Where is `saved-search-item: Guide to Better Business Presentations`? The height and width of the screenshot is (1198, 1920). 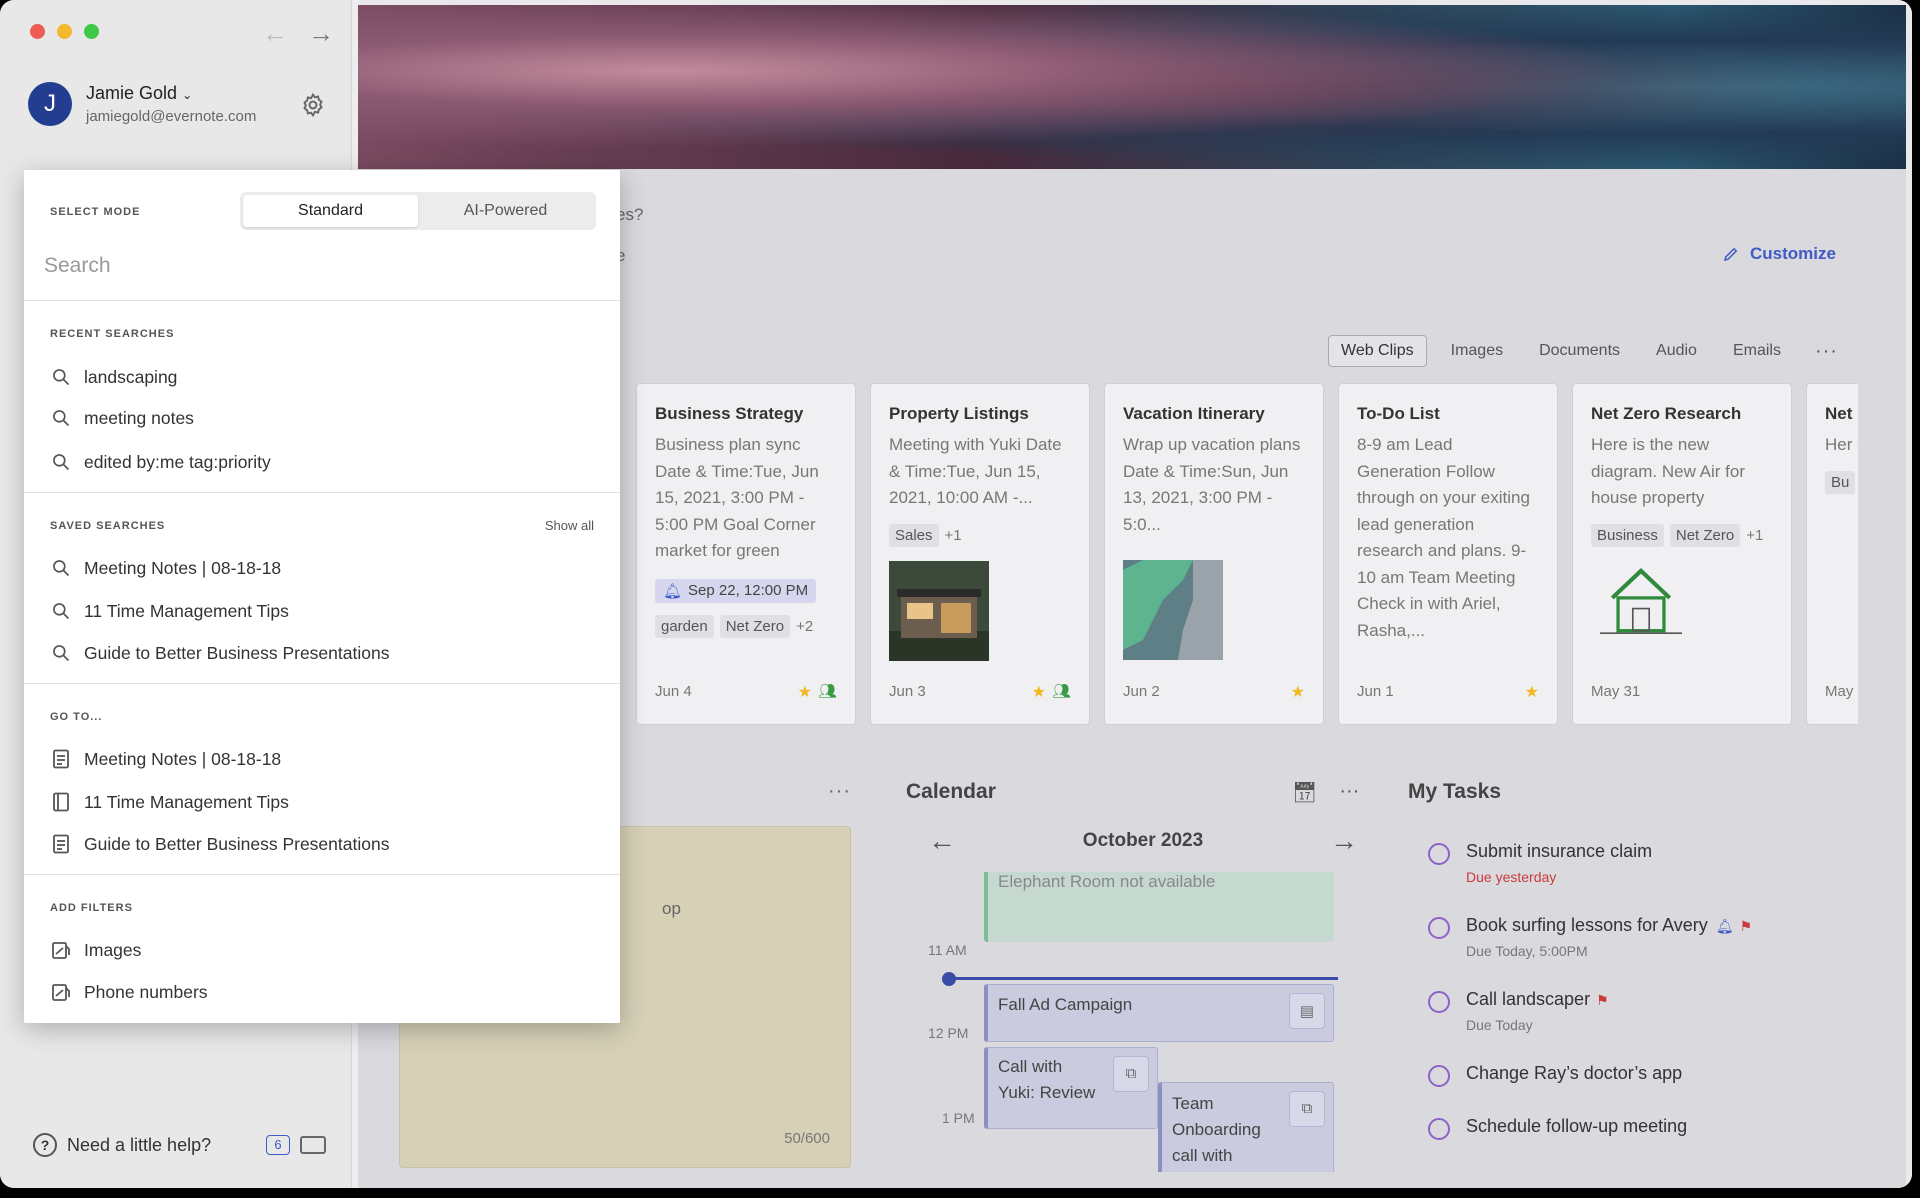 saved-search-item: Guide to Better Business Presentations is located at coordinates (219, 653).